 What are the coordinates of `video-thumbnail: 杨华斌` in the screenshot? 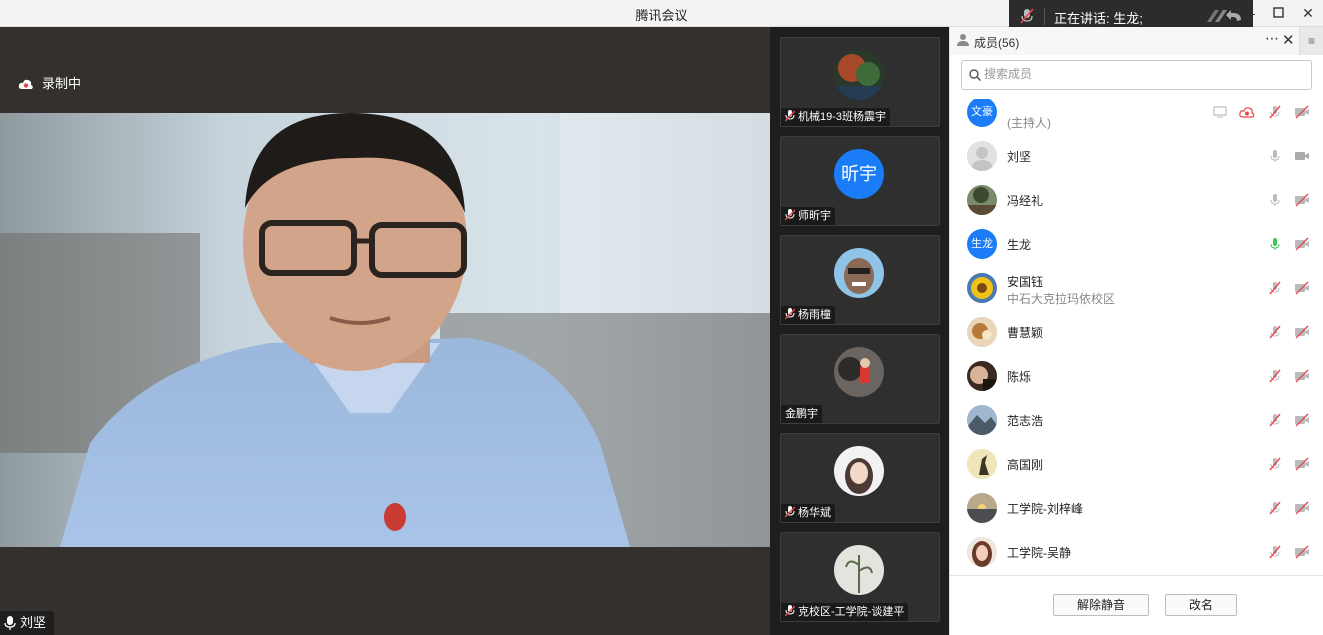 It's located at (860, 478).